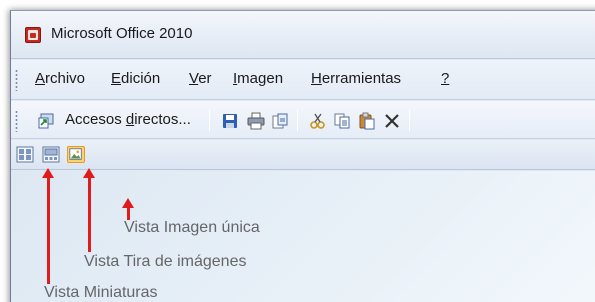  Describe the element at coordinates (122, 33) in the screenshot. I see `window-title: Microsoft Office 2010` at that location.